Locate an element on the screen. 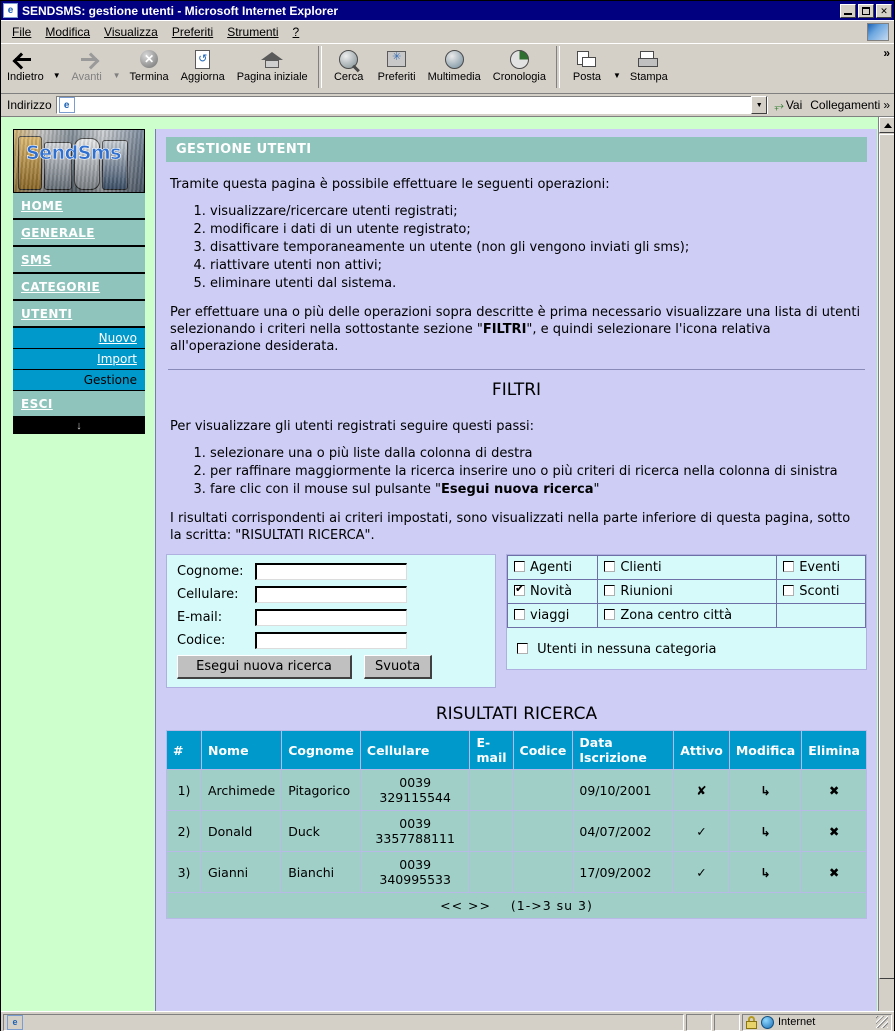 The image size is (895, 1031). forward-arrow-icon is located at coordinates (87, 59).